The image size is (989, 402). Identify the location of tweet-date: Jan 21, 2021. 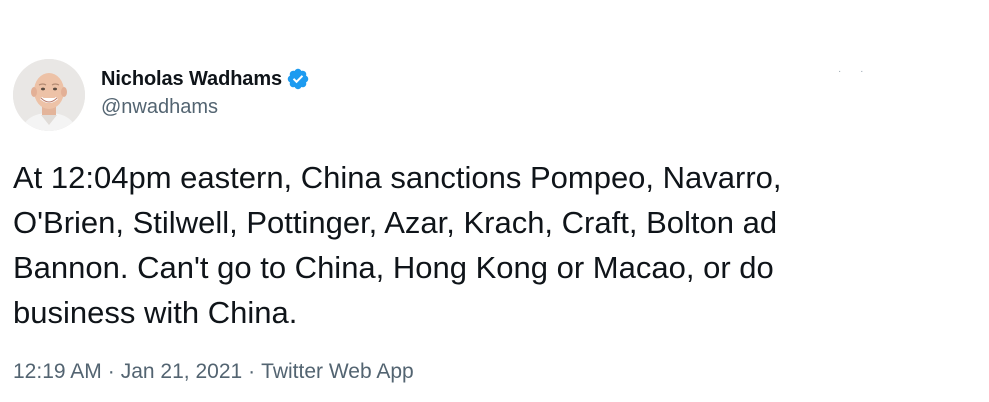
(181, 371).